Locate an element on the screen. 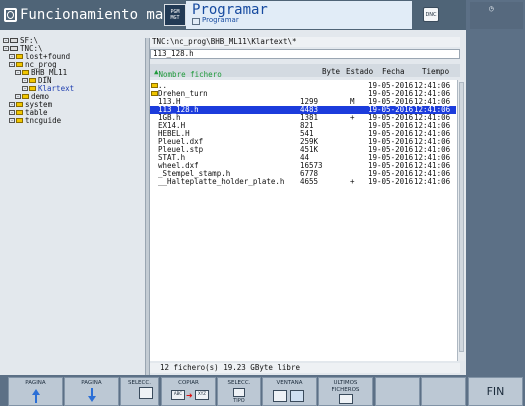 Image resolution: width=525 pixels, height=406 pixels. copy-target-icon: XYZ is located at coordinates (202, 395).